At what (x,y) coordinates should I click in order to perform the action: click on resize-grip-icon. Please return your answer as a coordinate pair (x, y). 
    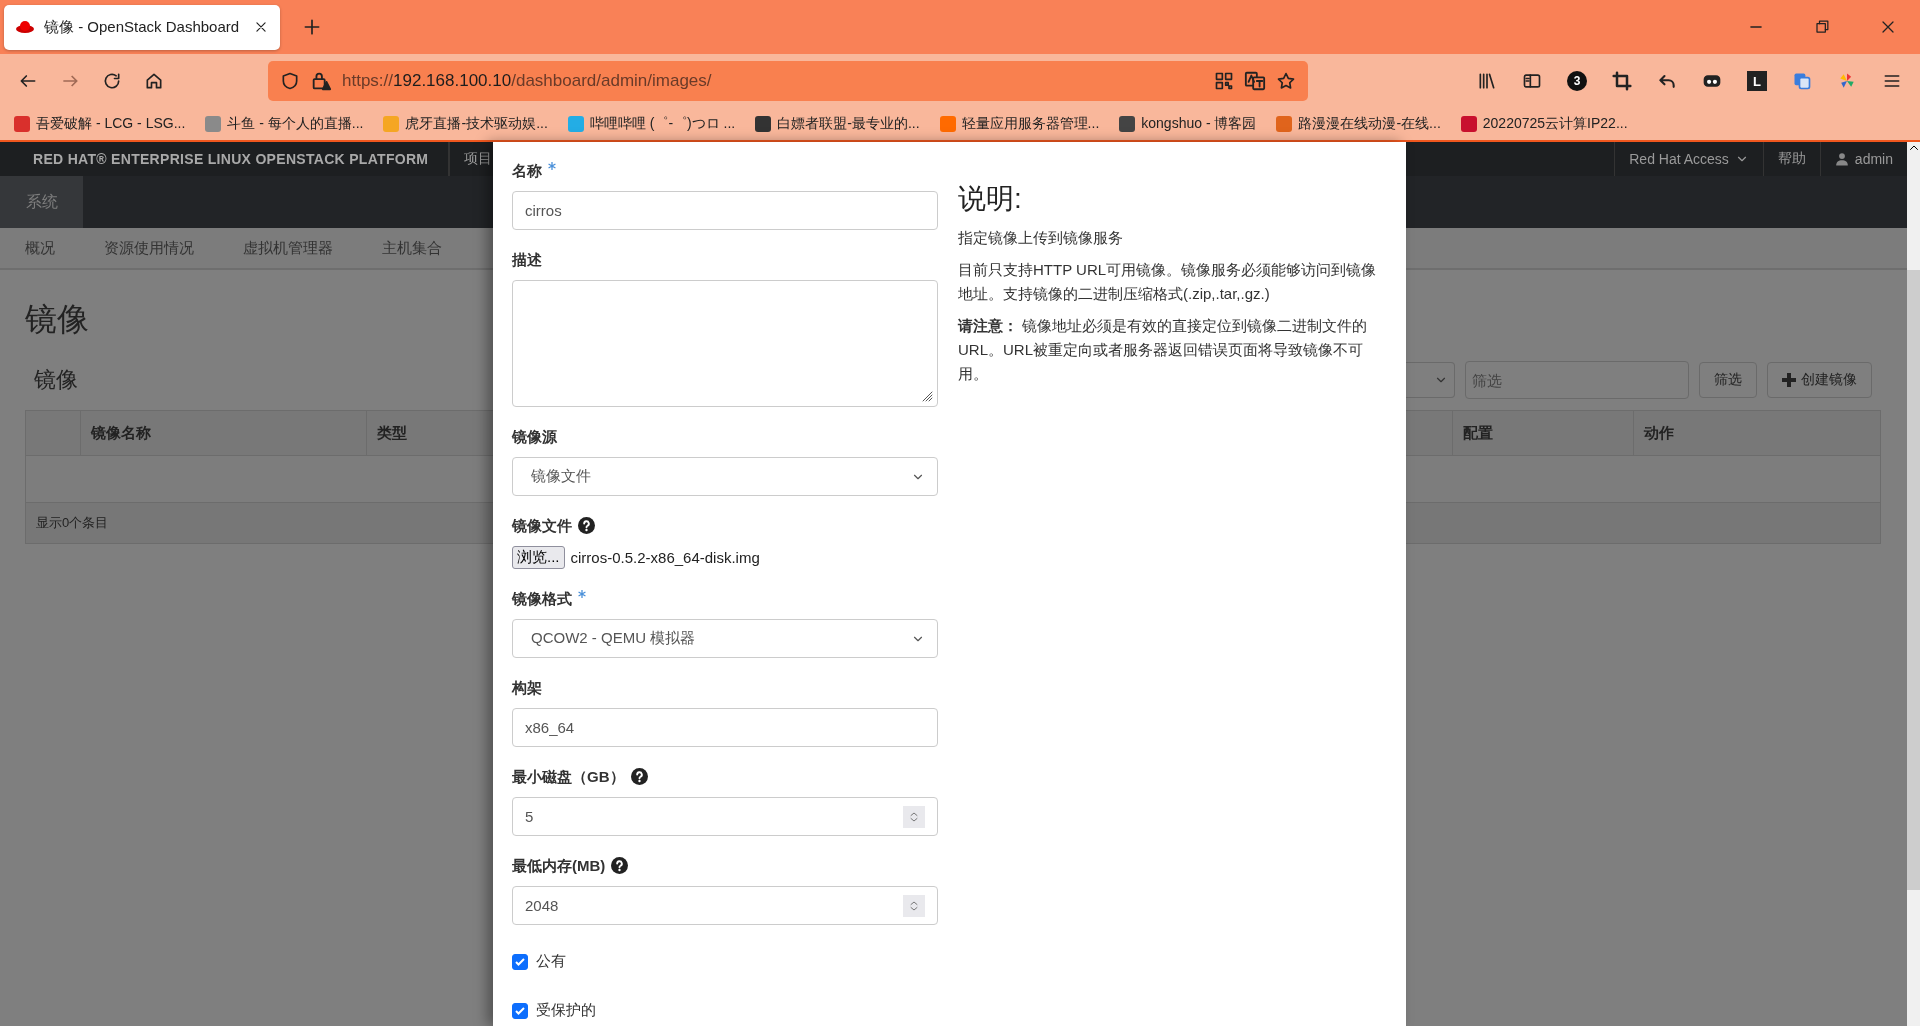
    Looking at the image, I should click on (927, 396).